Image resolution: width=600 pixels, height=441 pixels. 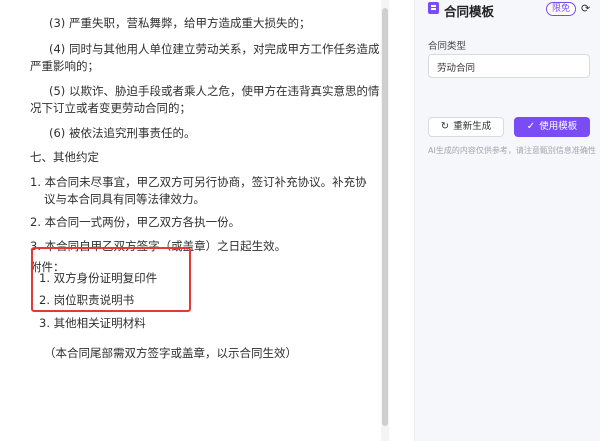 I want to click on doc-line: (5) 以欺诈、胁迫手段或者乘人之危，使甲方在违背真实意思的情, so click(x=214, y=91).